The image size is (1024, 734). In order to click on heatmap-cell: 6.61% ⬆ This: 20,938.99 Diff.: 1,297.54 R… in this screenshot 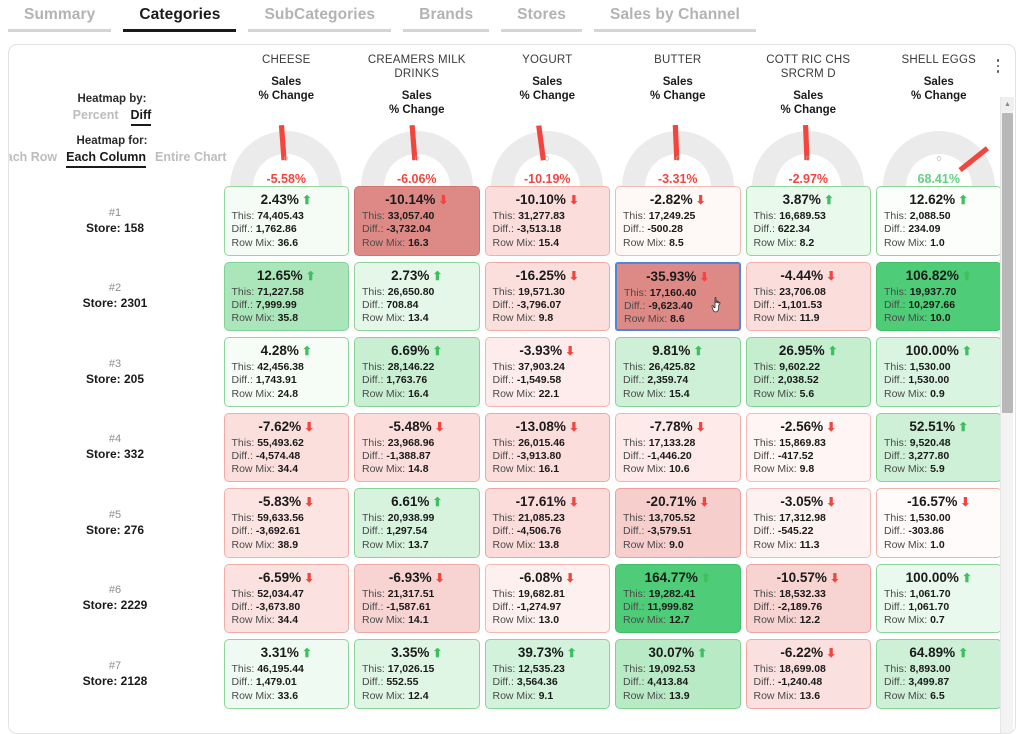, I will do `click(417, 523)`.